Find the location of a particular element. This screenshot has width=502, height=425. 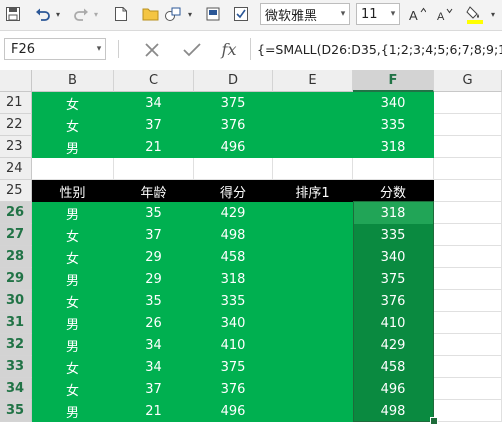

cell-g21 is located at coordinates (468, 103).